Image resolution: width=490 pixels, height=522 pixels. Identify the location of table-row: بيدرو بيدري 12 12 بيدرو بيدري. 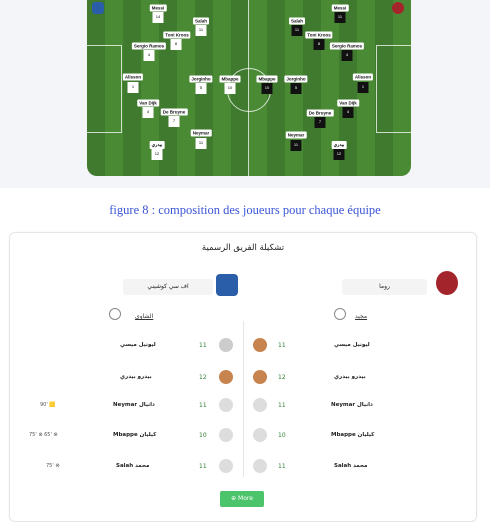
(243, 378).